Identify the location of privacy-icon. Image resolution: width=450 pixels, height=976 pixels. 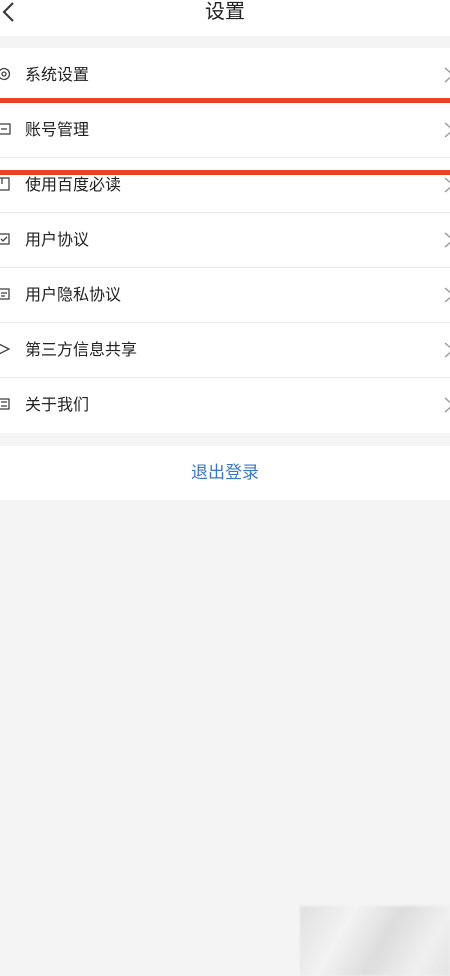
(6, 294).